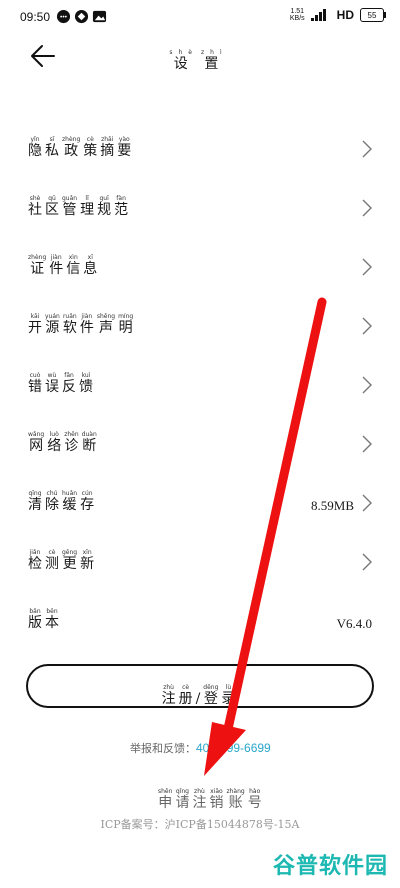 Image resolution: width=400 pixels, height=888 pixels. I want to click on menu-item-label: kāi 开 yuán 源 ruǎn 软 jiàn 件 shēng 声 míng 明, so click(82, 324).